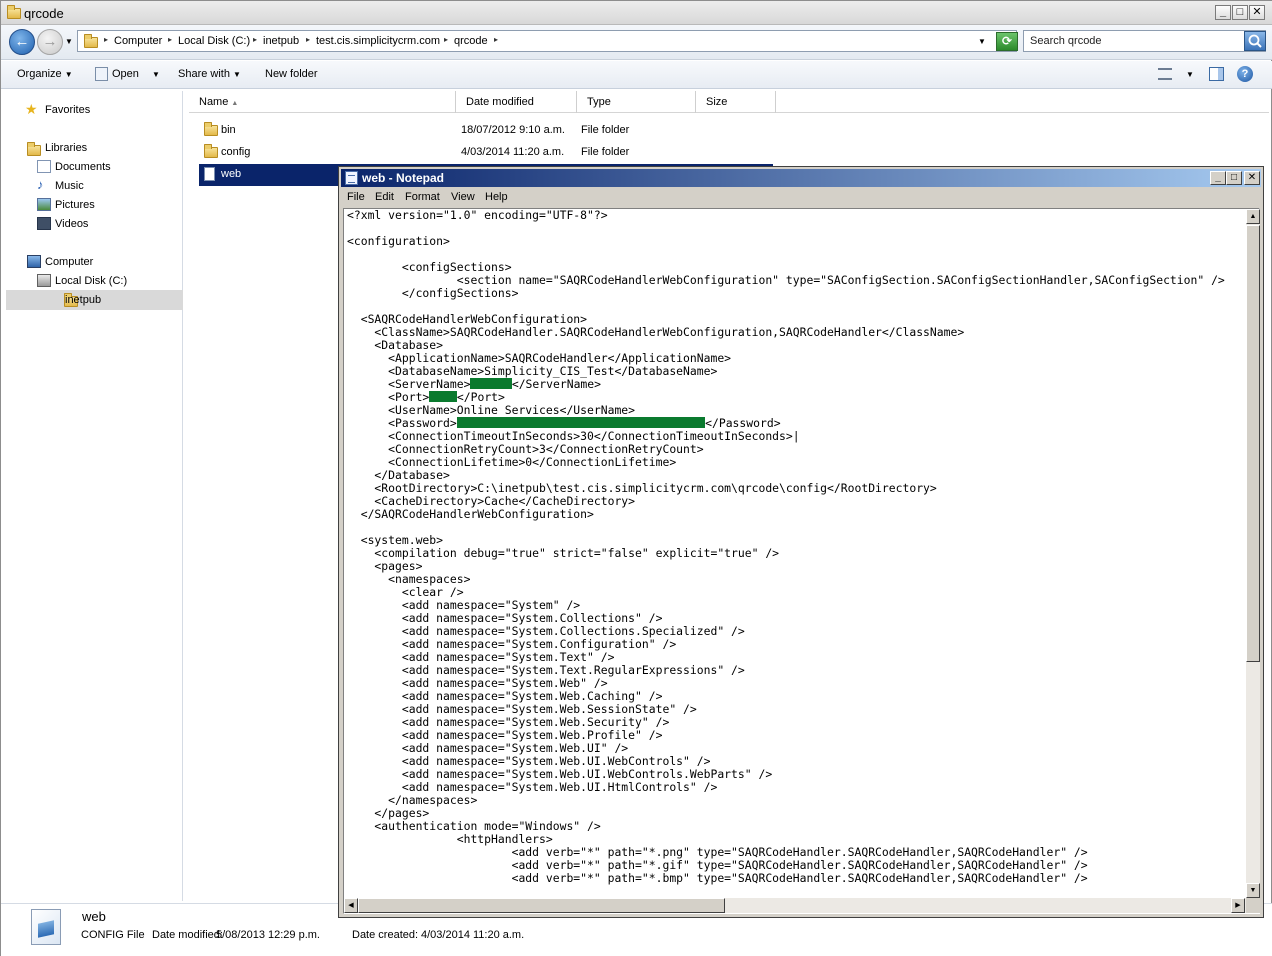 Image resolution: width=1272 pixels, height=956 pixels. What do you see at coordinates (505, 735) in the screenshot?
I see `text-line-content: <add namespace="System.Web.Profile" />` at bounding box center [505, 735].